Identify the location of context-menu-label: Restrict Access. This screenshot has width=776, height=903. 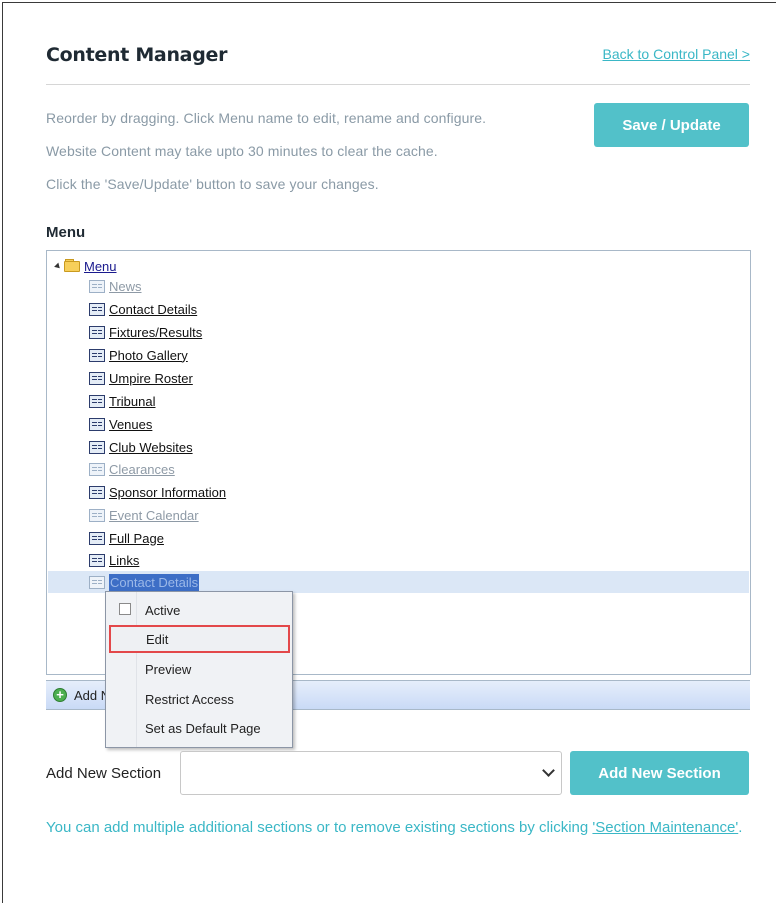
(189, 699).